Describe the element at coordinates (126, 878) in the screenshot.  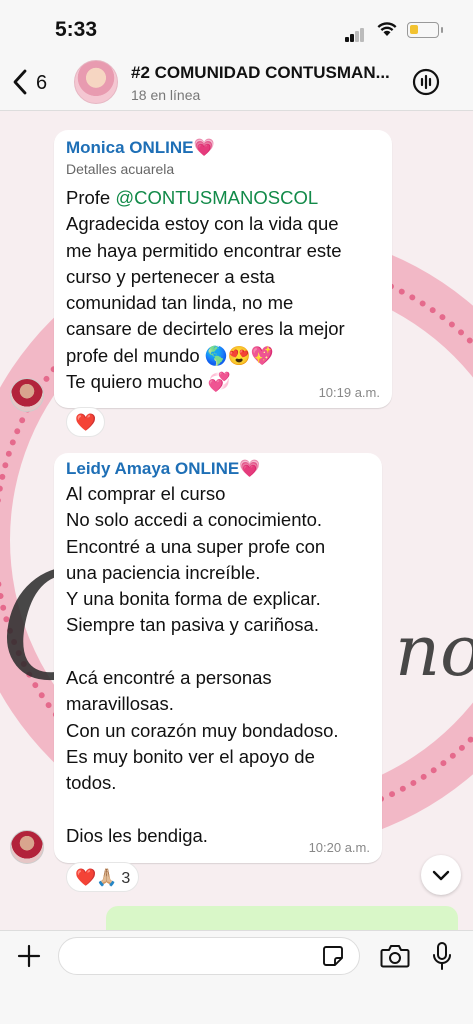
I see `reaction-count: 3` at that location.